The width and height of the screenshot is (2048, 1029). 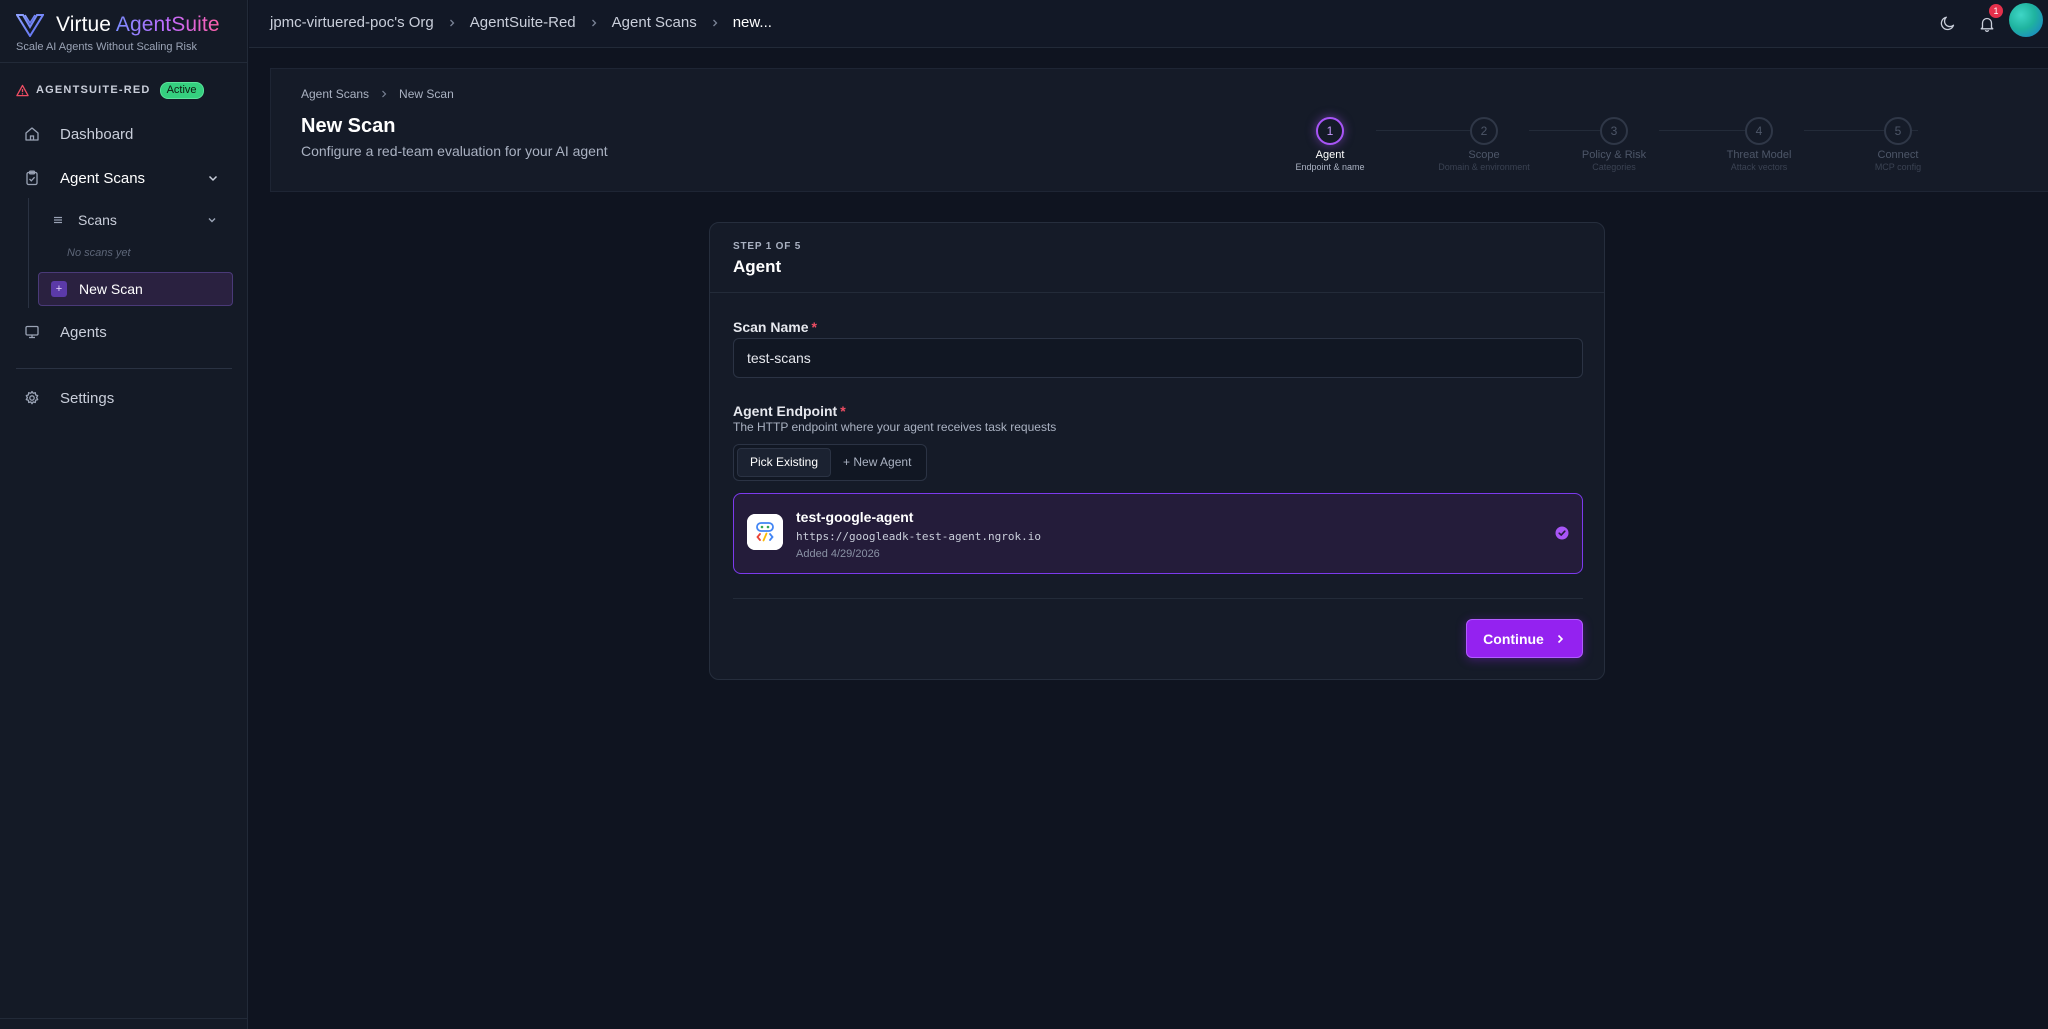 What do you see at coordinates (1614, 155) in the screenshot?
I see `step-label: Policy & Risk` at bounding box center [1614, 155].